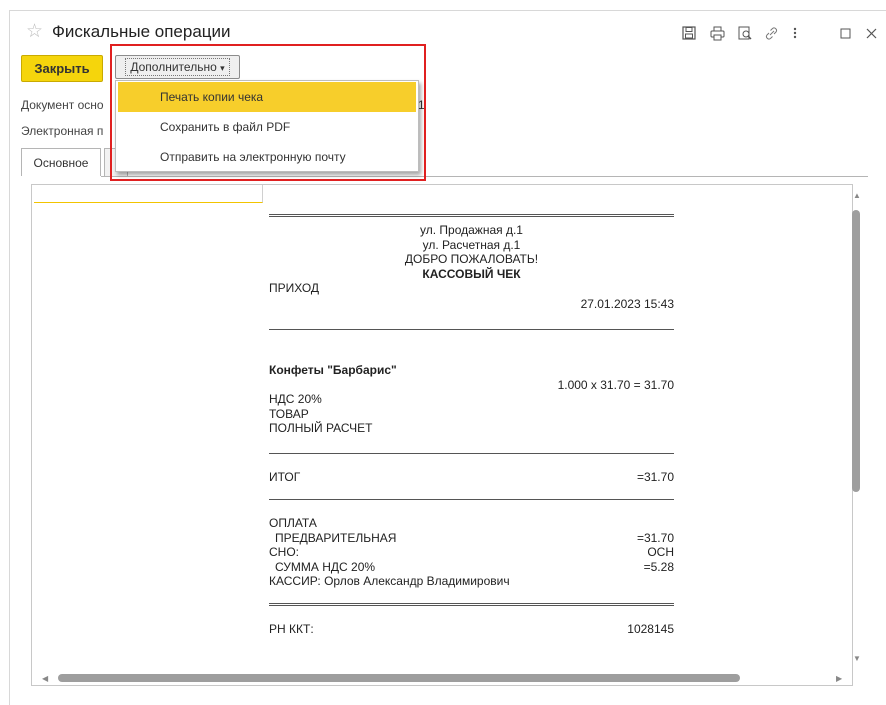 Image resolution: width=886 pixels, height=705 pixels. Describe the element at coordinates (471, 259) in the screenshot. I see `receipt-welcome: ДОБРО ПОЖАЛОВАТЬ!` at that location.